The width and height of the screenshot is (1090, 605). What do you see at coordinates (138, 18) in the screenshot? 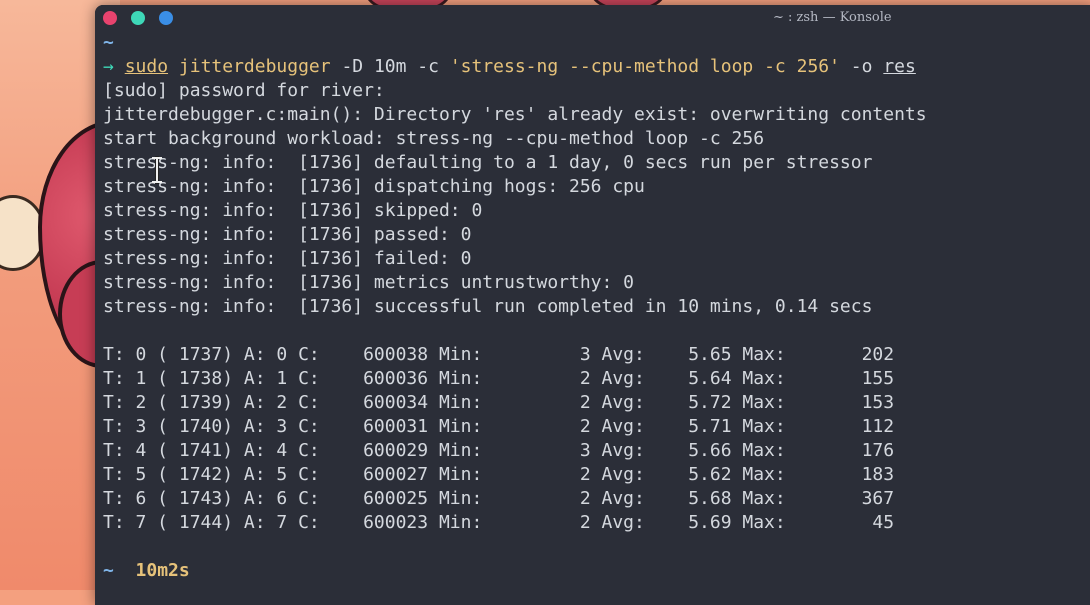
I see `minimize-button` at bounding box center [138, 18].